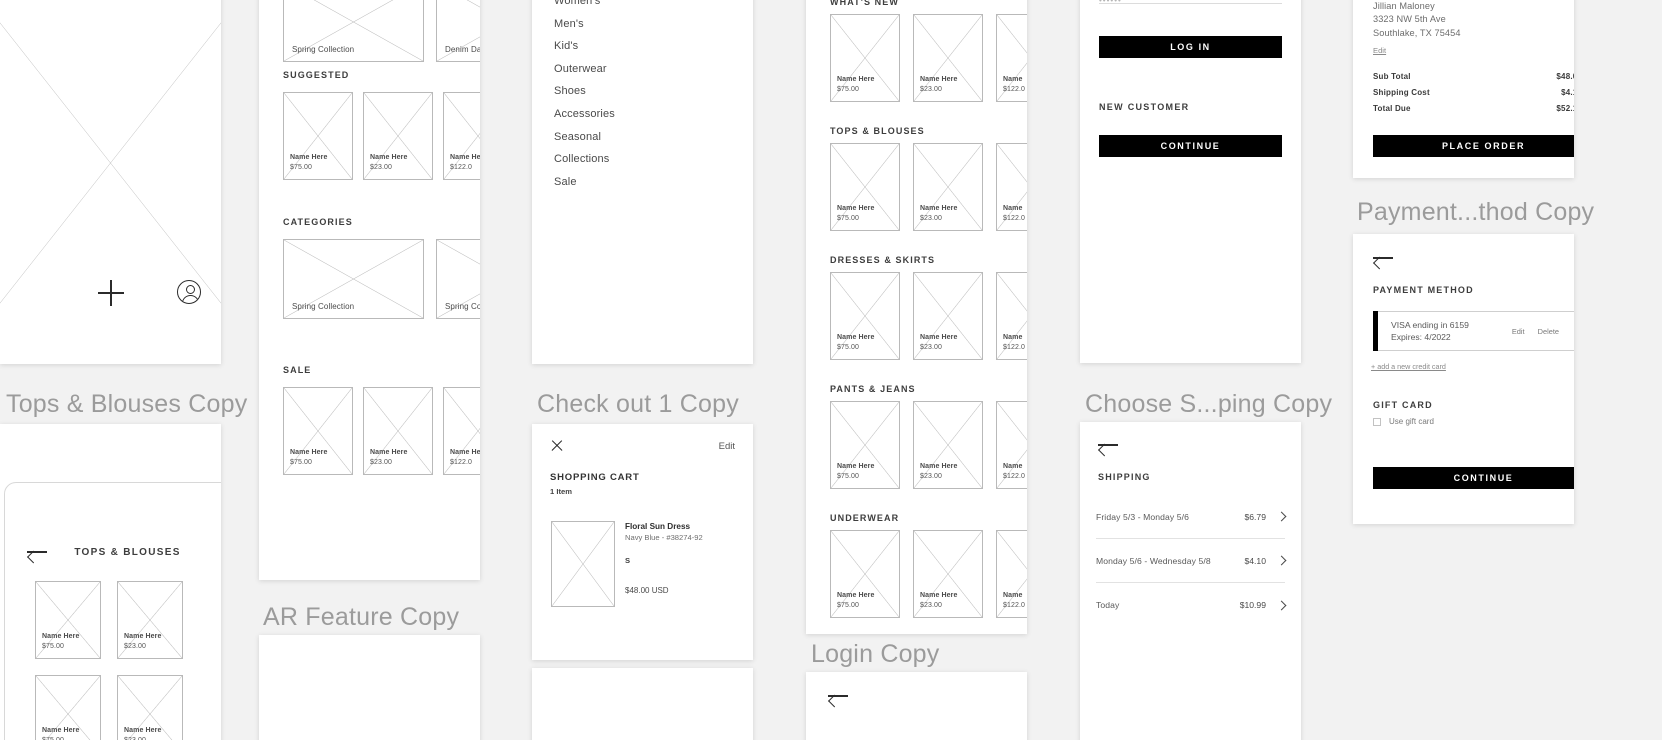  What do you see at coordinates (584, 182) in the screenshot?
I see `nav-item-sale: Sale` at bounding box center [584, 182].